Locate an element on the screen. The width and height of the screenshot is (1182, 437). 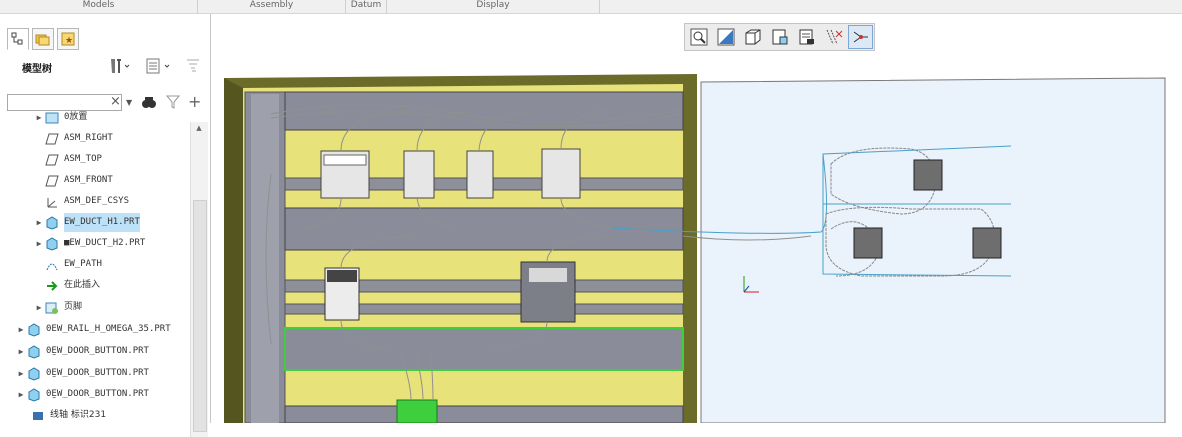
tree-item-door-button-1: ▶ 0̰EW_DOOR_BUTTON.PRT is located at coordinates (82, 351).